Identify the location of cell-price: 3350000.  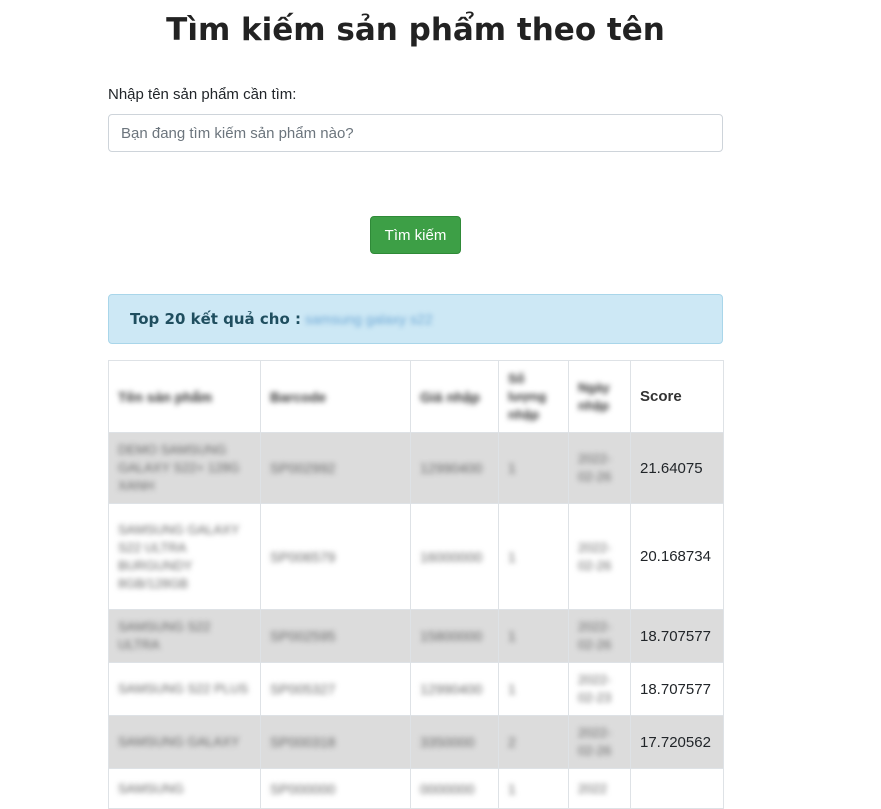
(454, 742).